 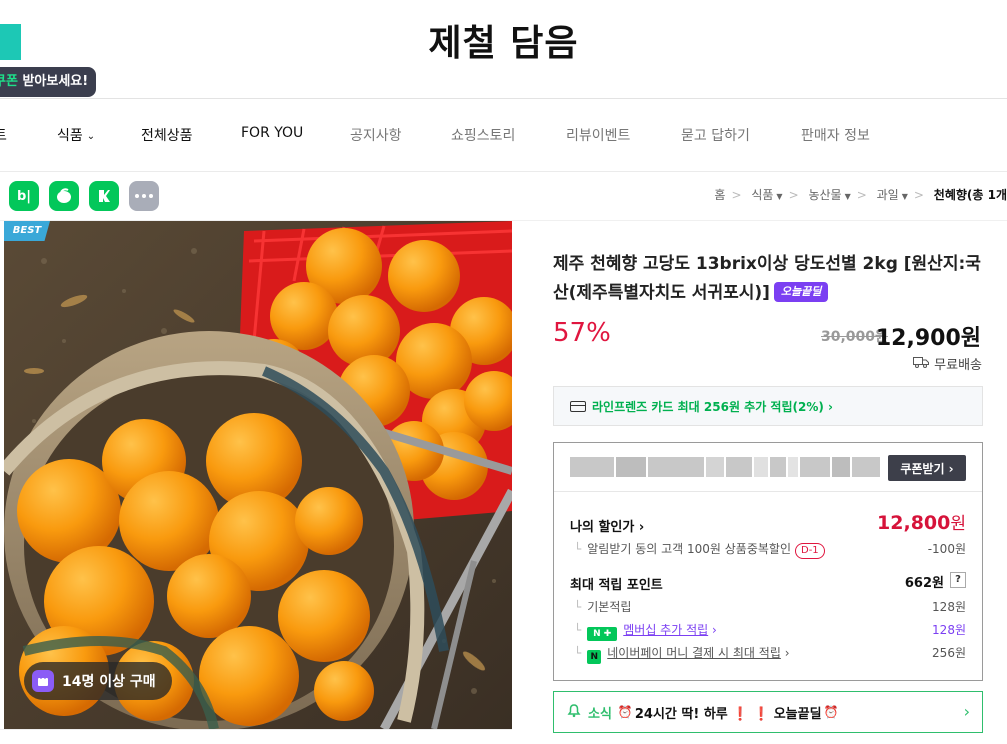 What do you see at coordinates (256, 736) in the screenshot?
I see `image-bottom-border` at bounding box center [256, 736].